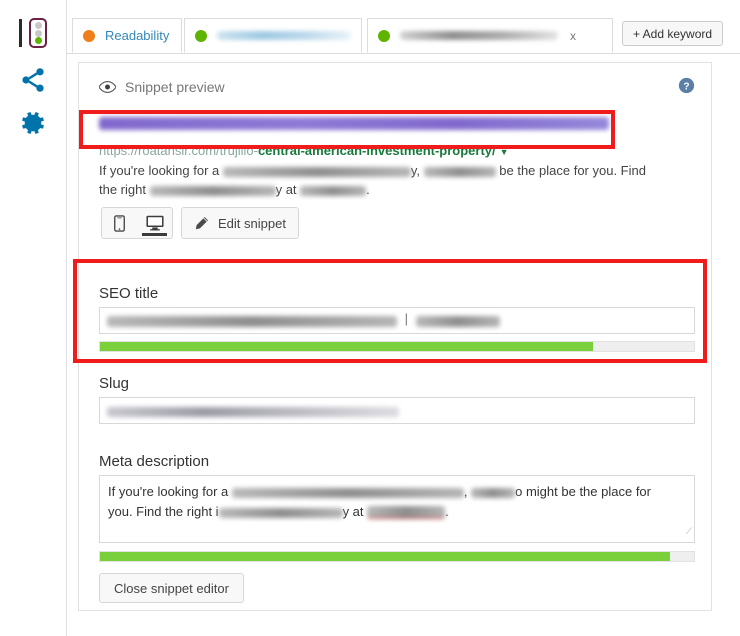 The width and height of the screenshot is (740, 636). I want to click on seo-title-length-progress, so click(397, 346).